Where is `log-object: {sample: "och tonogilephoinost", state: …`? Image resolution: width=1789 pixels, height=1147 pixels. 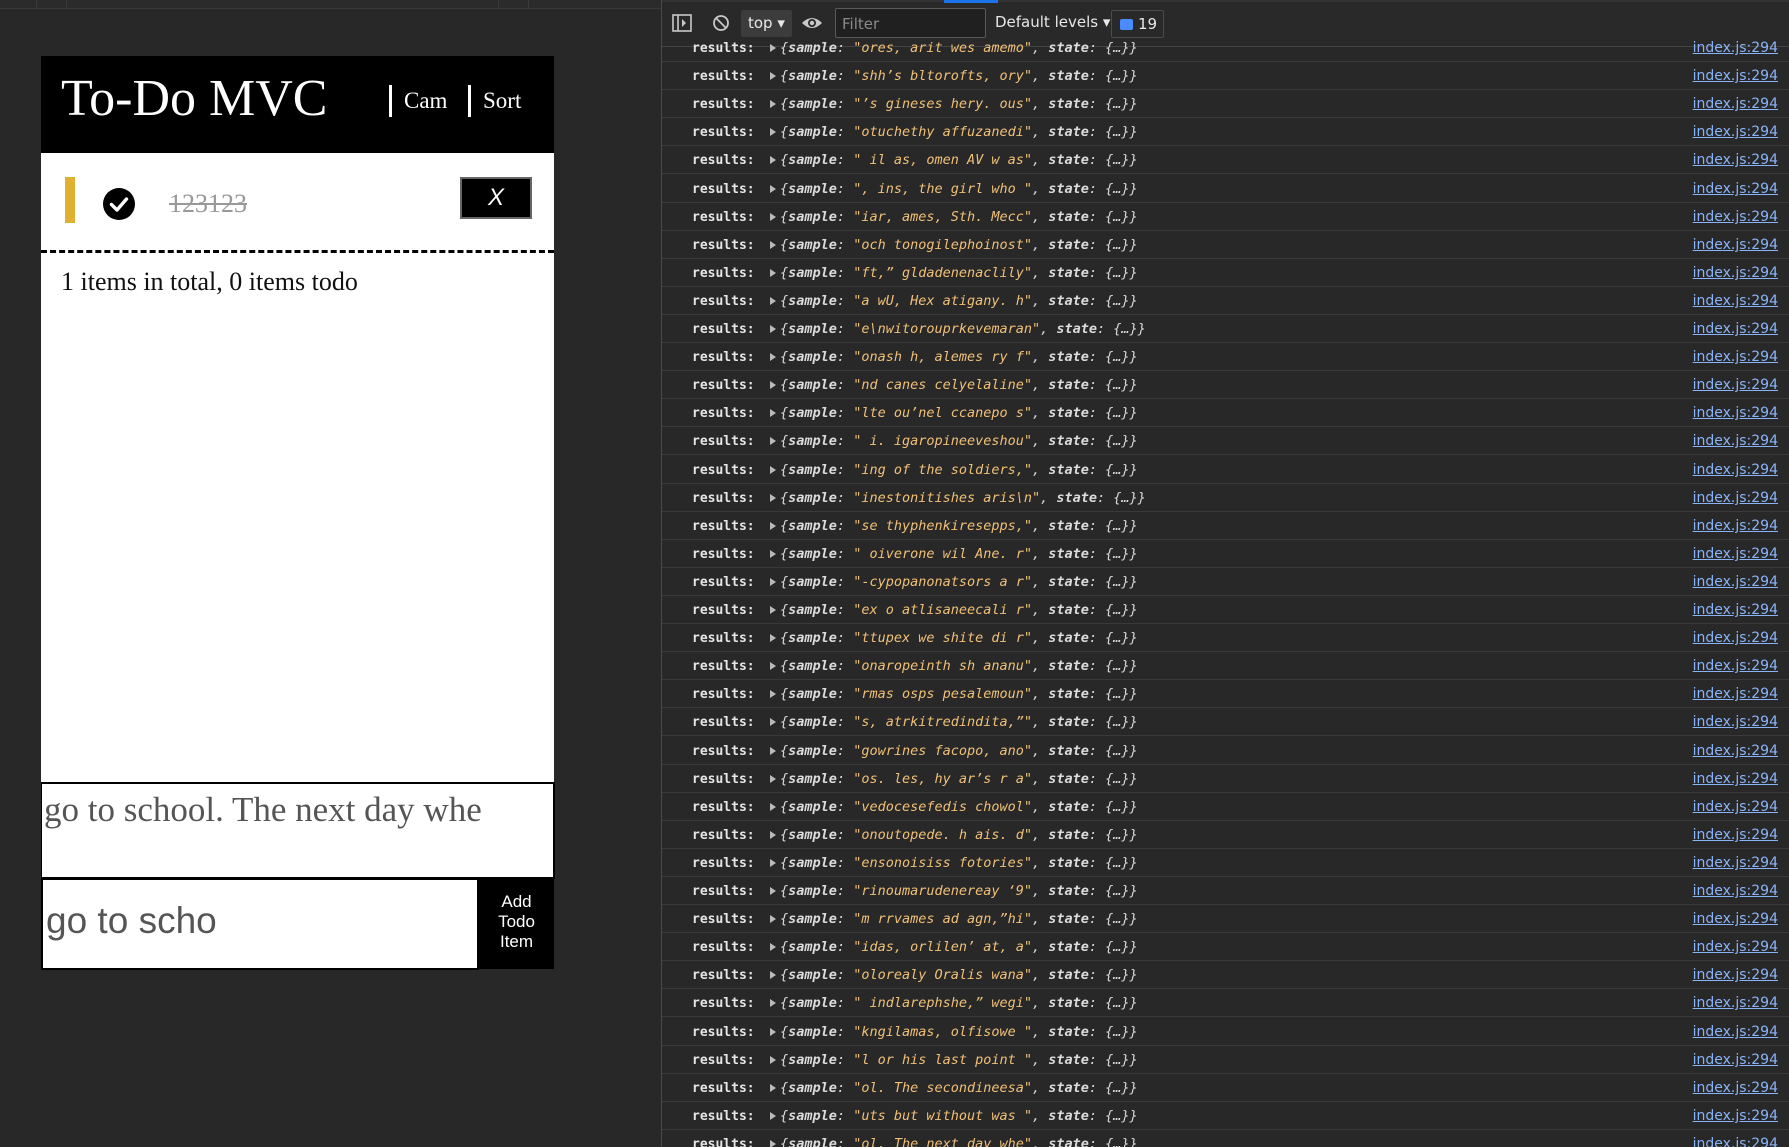
log-object: {sample: "och tonogilephoinost", state: … is located at coordinates (959, 245).